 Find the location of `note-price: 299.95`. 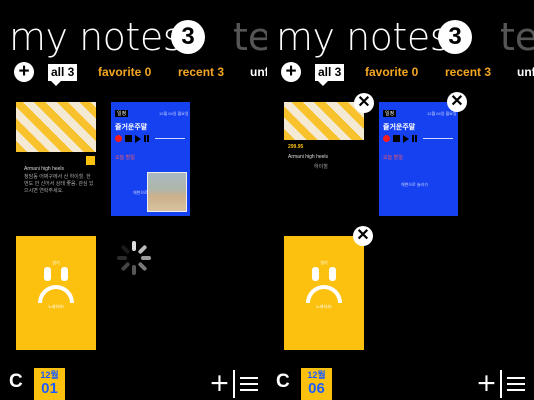

note-price: 299.95 is located at coordinates (296, 147).